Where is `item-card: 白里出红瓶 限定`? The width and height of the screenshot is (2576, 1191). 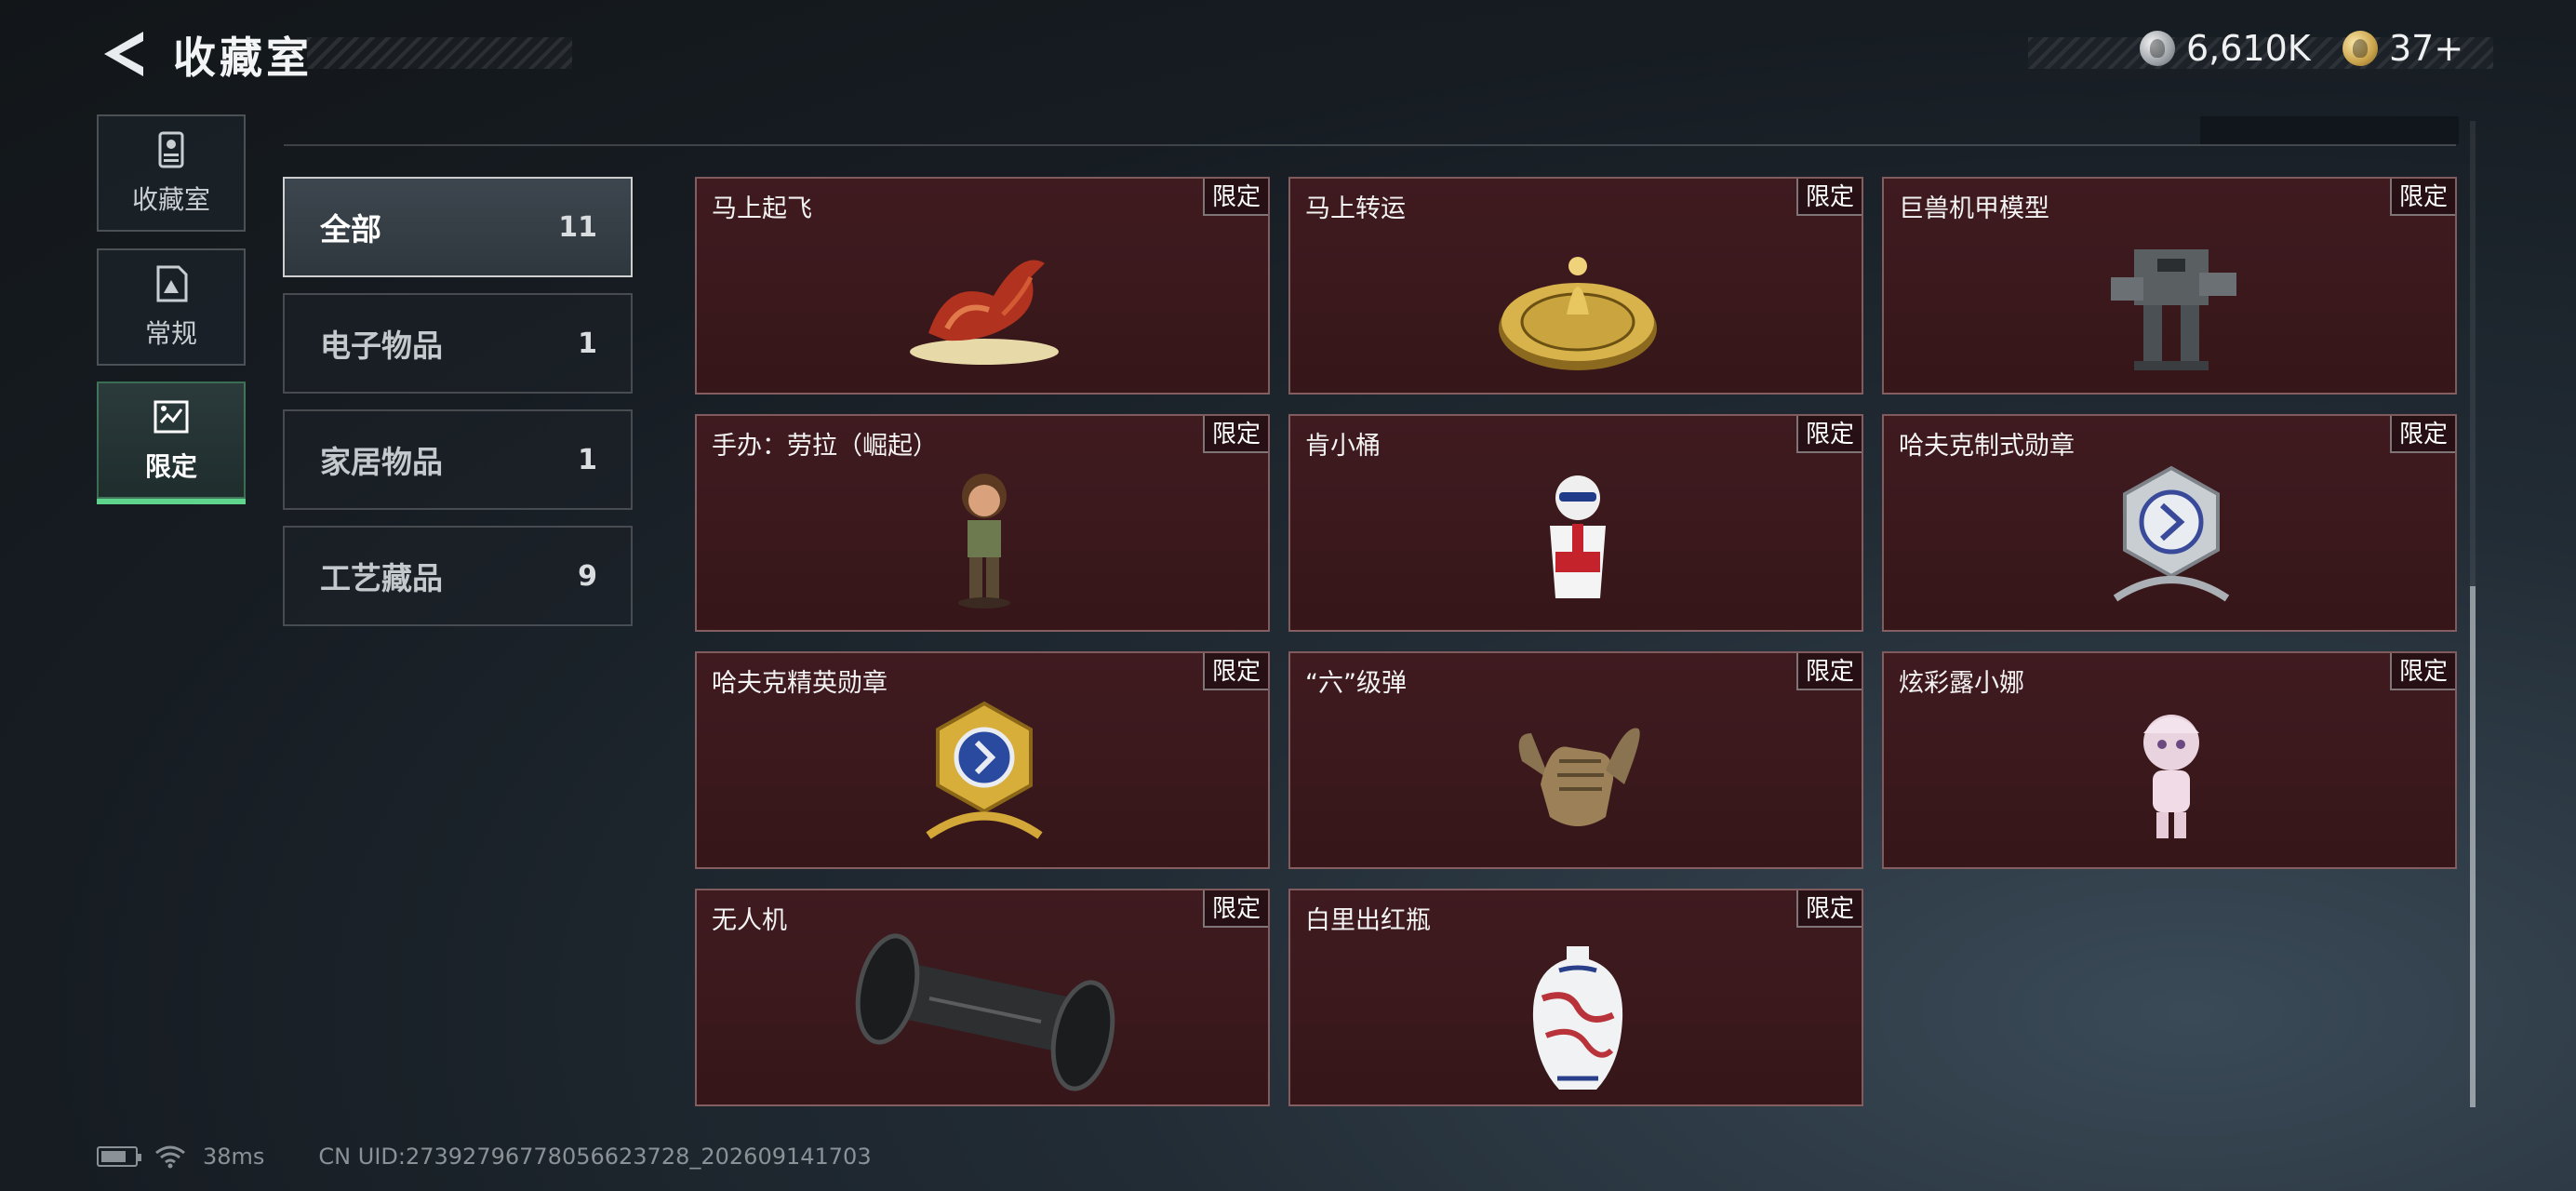
item-card: 白里出红瓶 限定 is located at coordinates (1575, 997).